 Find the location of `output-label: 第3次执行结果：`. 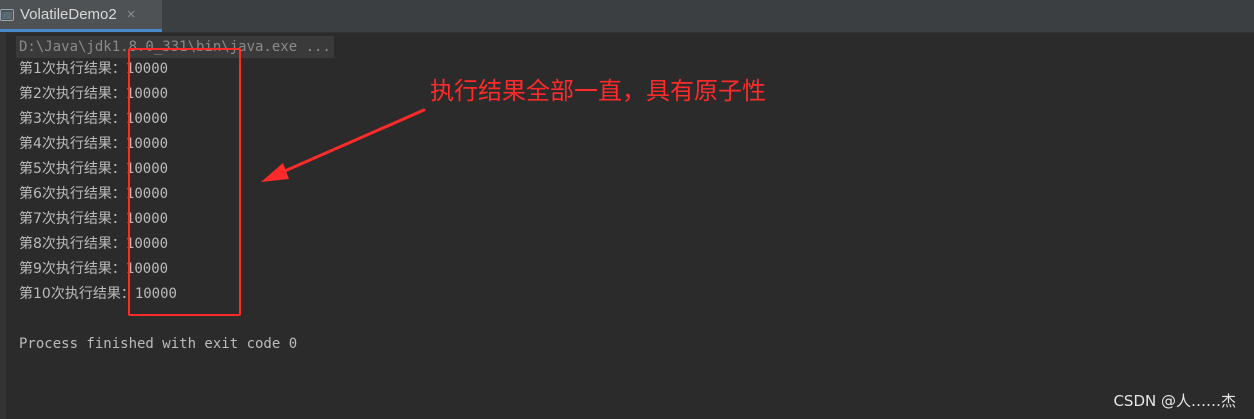

output-label: 第3次执行结果： is located at coordinates (72, 119).